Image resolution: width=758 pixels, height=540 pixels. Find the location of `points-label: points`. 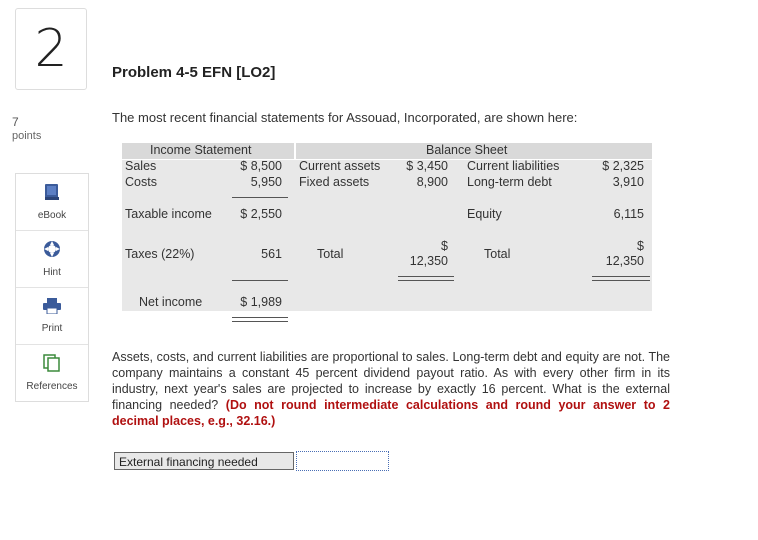

points-label: points is located at coordinates (27, 136).